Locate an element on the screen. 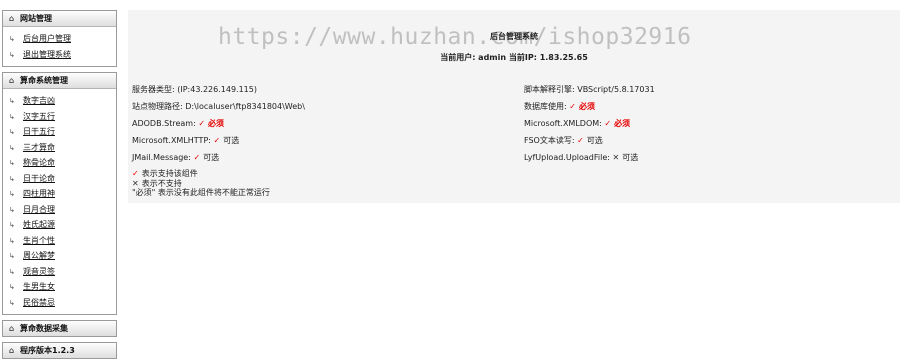  panel-site-manage-header: ⌂ 网站管理 is located at coordinates (59, 19).